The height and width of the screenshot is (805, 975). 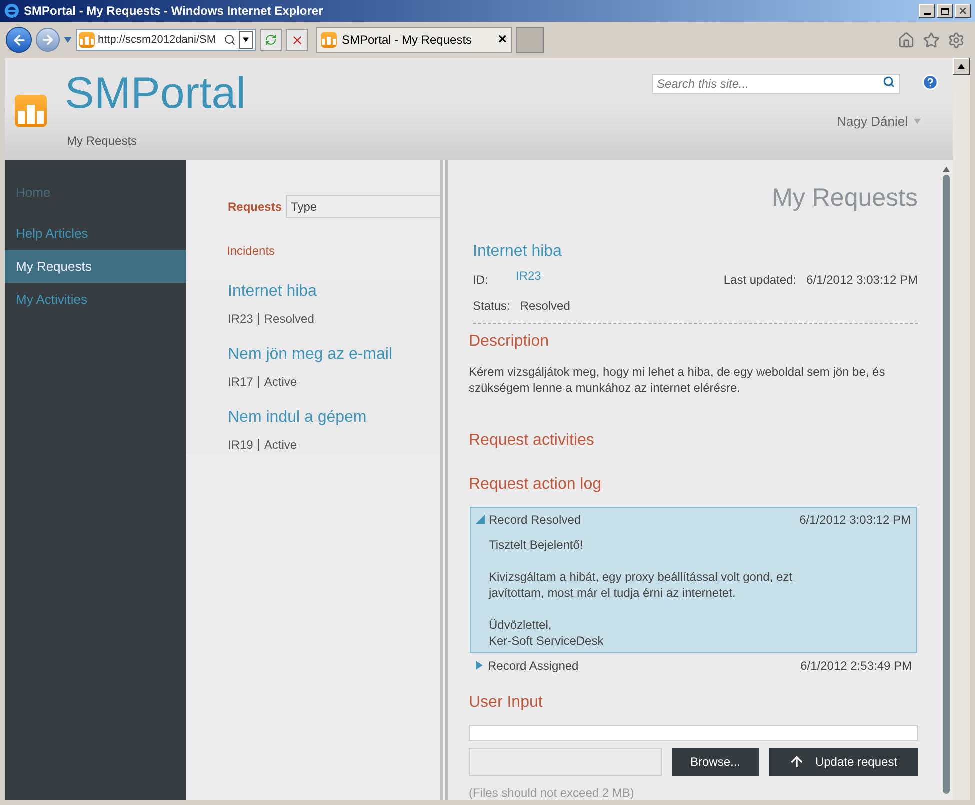 What do you see at coordinates (241, 382) in the screenshot?
I see `request-id: IR17` at bounding box center [241, 382].